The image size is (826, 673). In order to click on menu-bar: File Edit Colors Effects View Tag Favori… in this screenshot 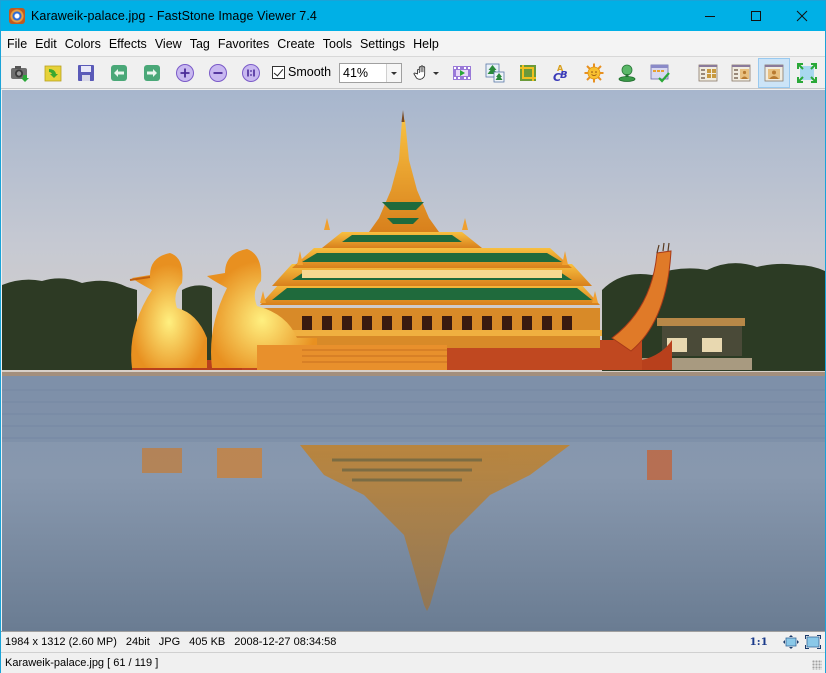, I will do `click(413, 44)`.